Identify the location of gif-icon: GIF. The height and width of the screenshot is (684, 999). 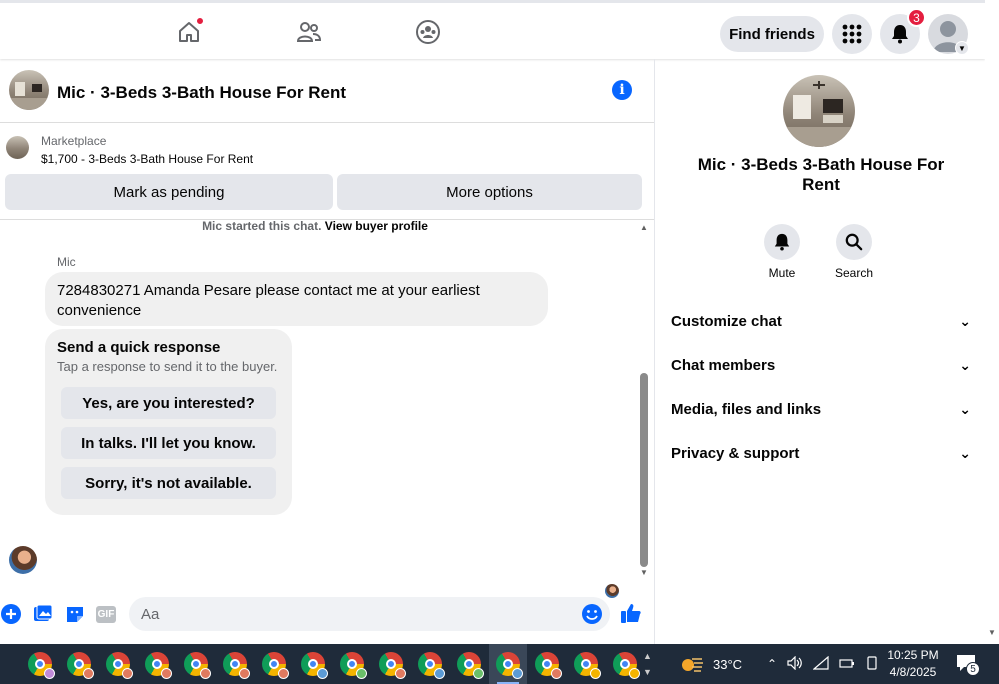
(106, 614).